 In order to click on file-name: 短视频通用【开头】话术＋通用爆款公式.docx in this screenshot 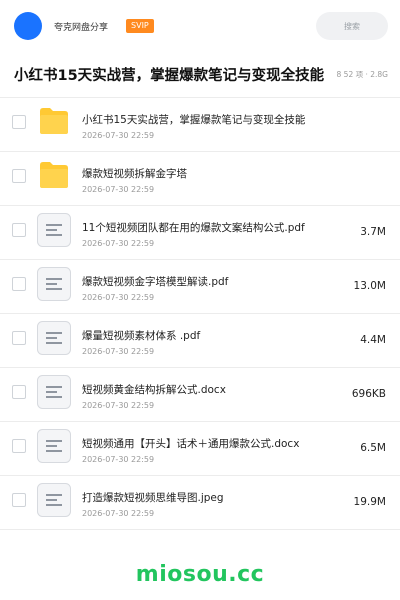, I will do `click(190, 443)`.